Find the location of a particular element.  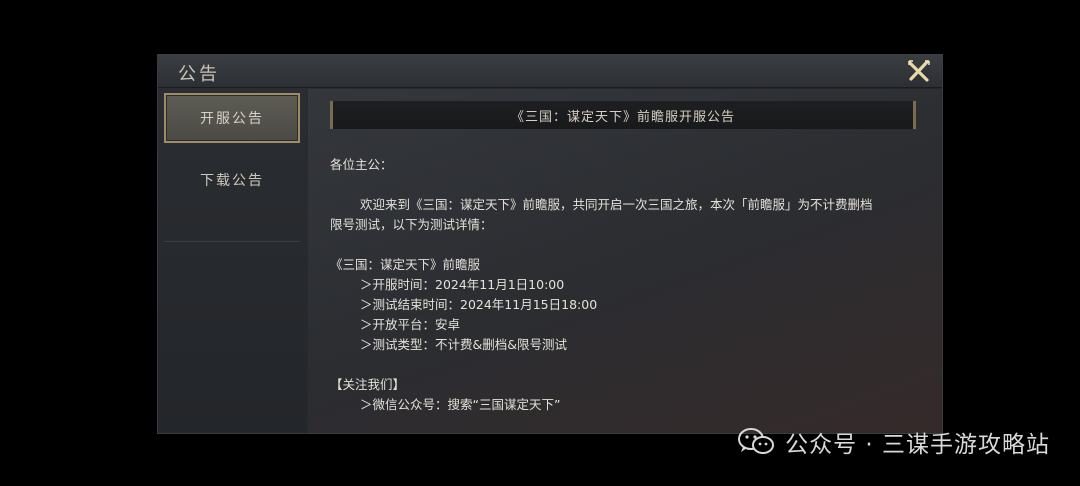

close-button is located at coordinates (919, 71).